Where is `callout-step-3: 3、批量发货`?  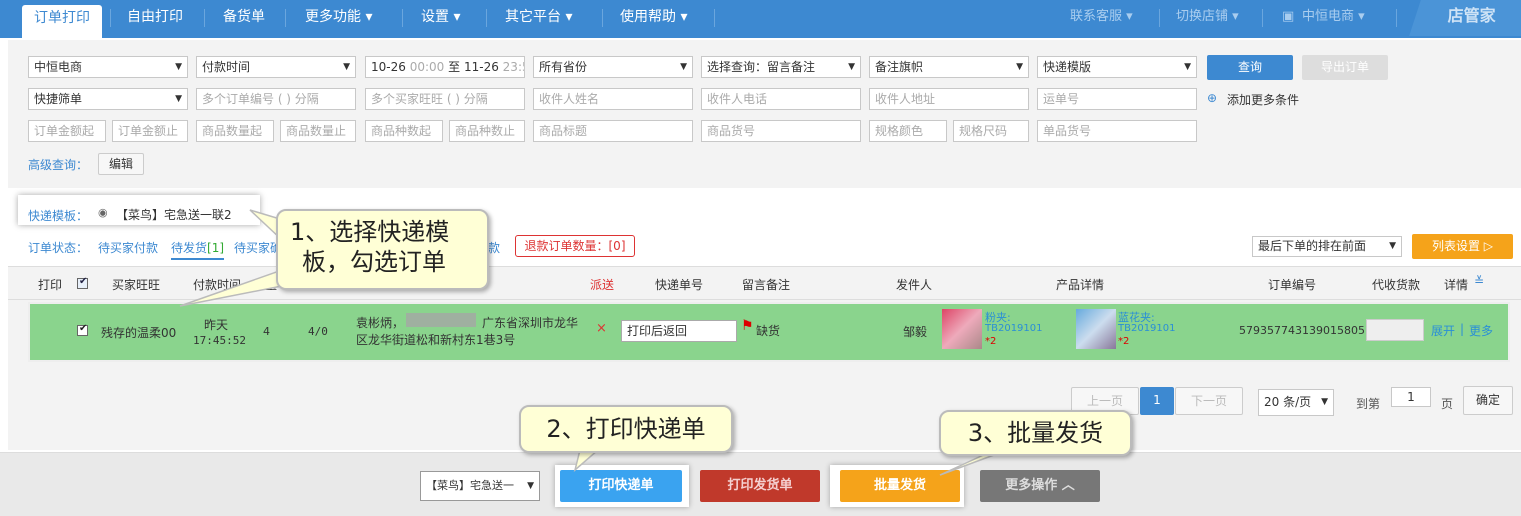
callout-step-3: 3、批量发货 is located at coordinates (1035, 433).